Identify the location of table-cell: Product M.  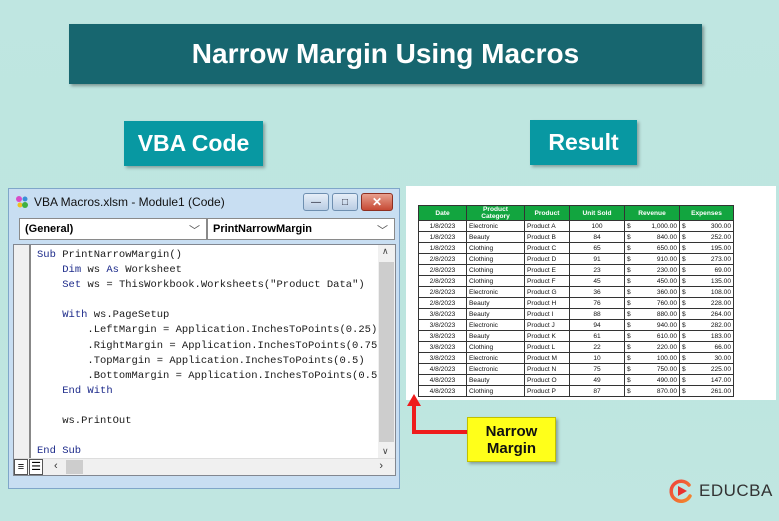
(547, 358).